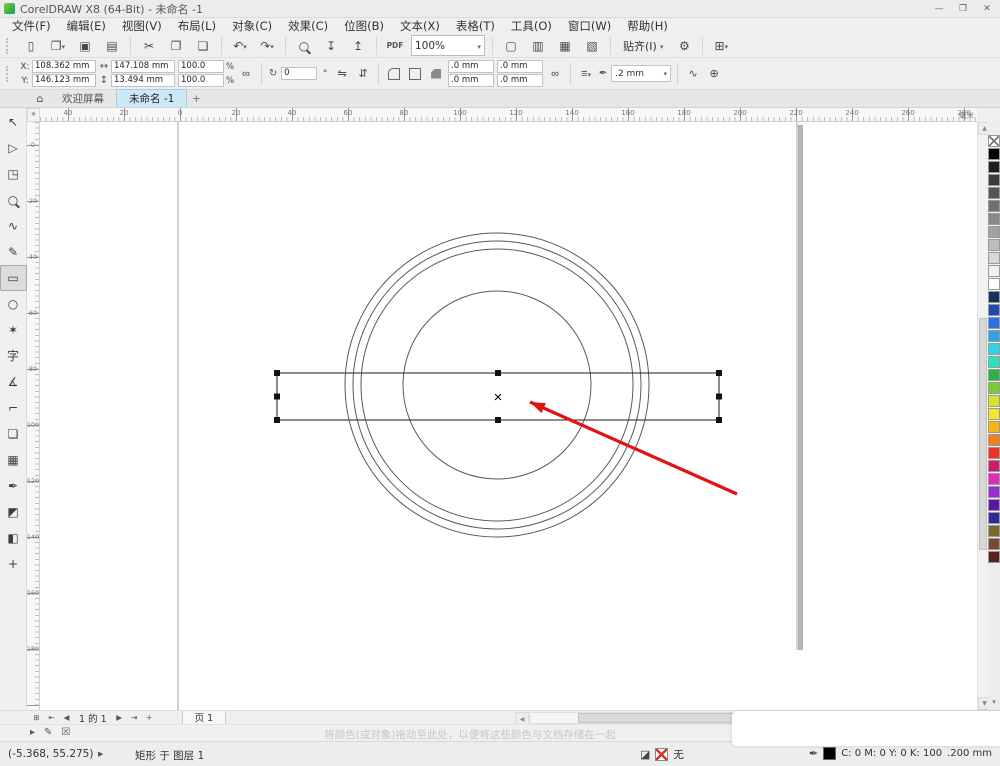 This screenshot has width=1000, height=766. What do you see at coordinates (201, 66) in the screenshot?
I see `scale-x-input: 100.0` at bounding box center [201, 66].